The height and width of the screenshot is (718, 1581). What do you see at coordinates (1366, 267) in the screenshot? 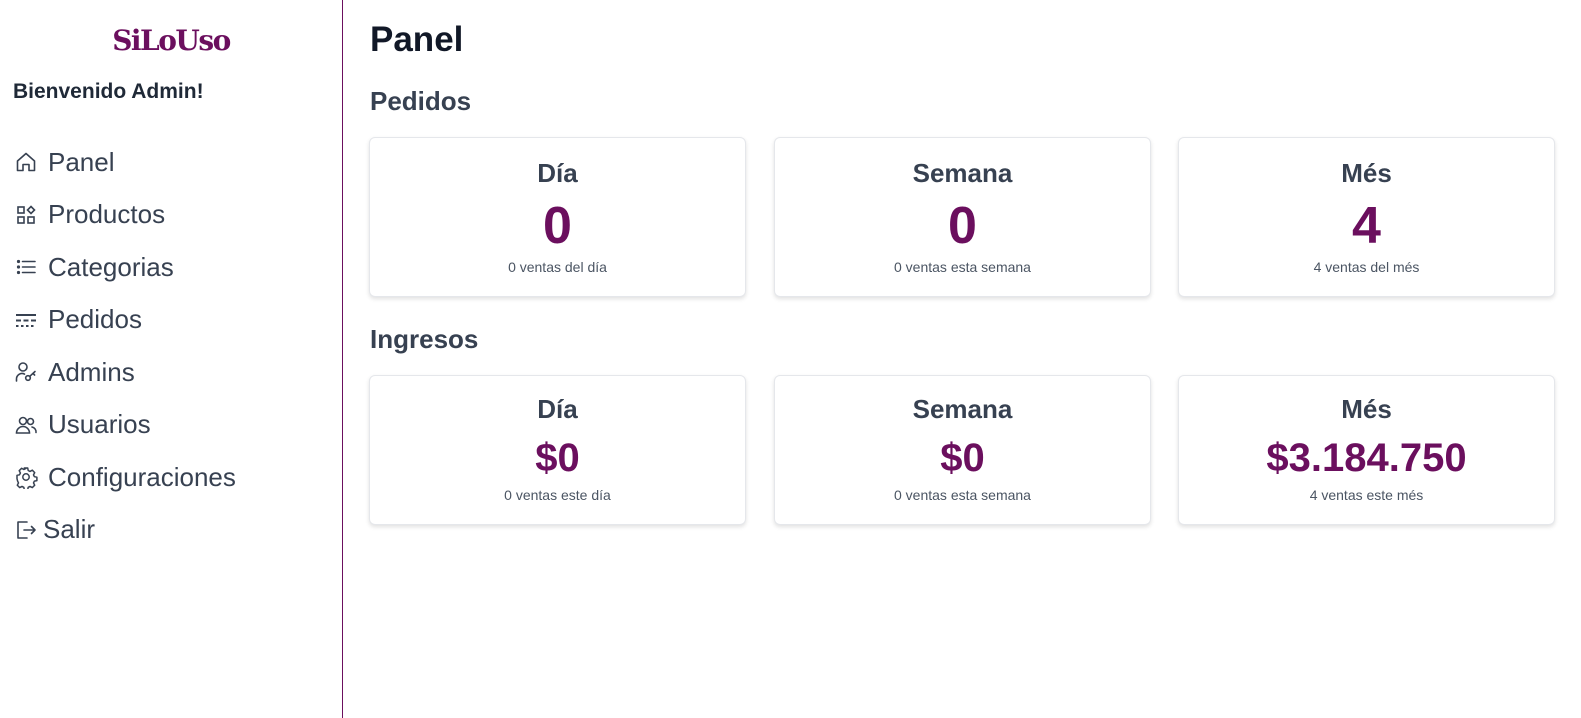
I see `stat-subtext: 4 ventas del més` at bounding box center [1366, 267].